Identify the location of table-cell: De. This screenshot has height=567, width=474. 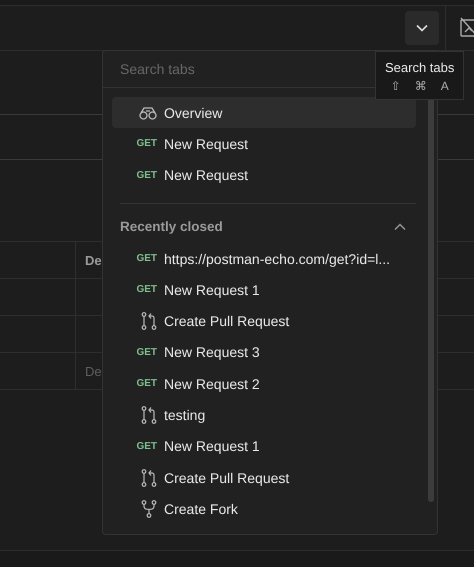
(93, 371).